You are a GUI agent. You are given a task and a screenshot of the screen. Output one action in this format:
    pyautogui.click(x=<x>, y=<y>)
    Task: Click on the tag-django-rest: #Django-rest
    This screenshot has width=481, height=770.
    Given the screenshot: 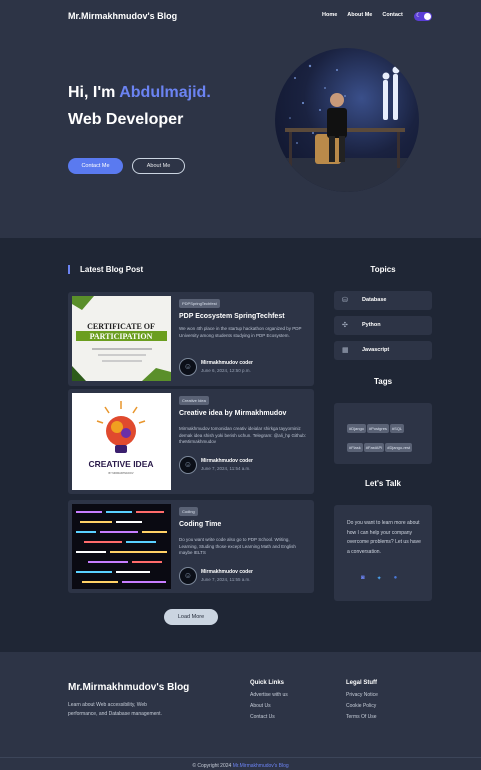 What is the action you would take?
    pyautogui.click(x=399, y=447)
    